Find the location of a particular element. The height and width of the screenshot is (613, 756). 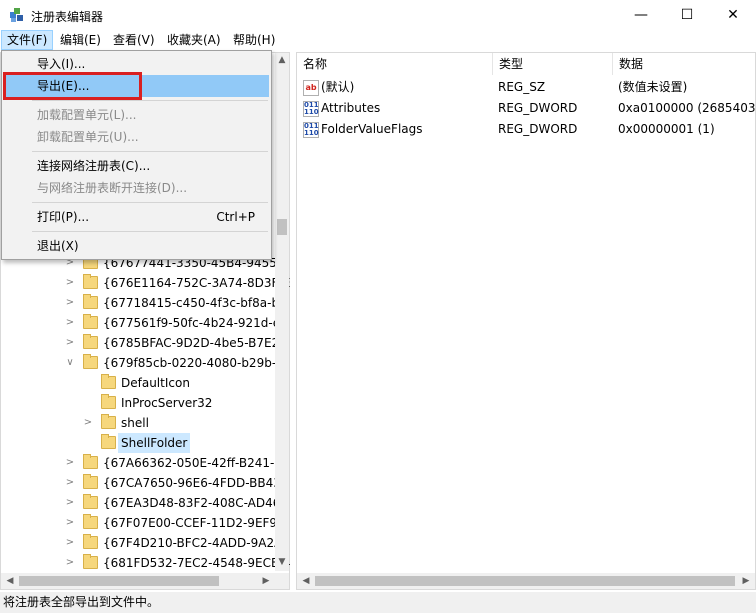

menu-edit: 编辑(E) is located at coordinates (80, 40).